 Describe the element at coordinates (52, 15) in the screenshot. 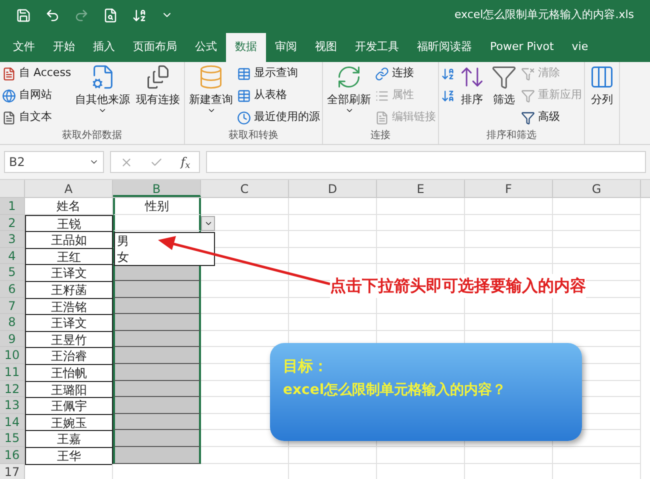

I see `undo-icon` at that location.